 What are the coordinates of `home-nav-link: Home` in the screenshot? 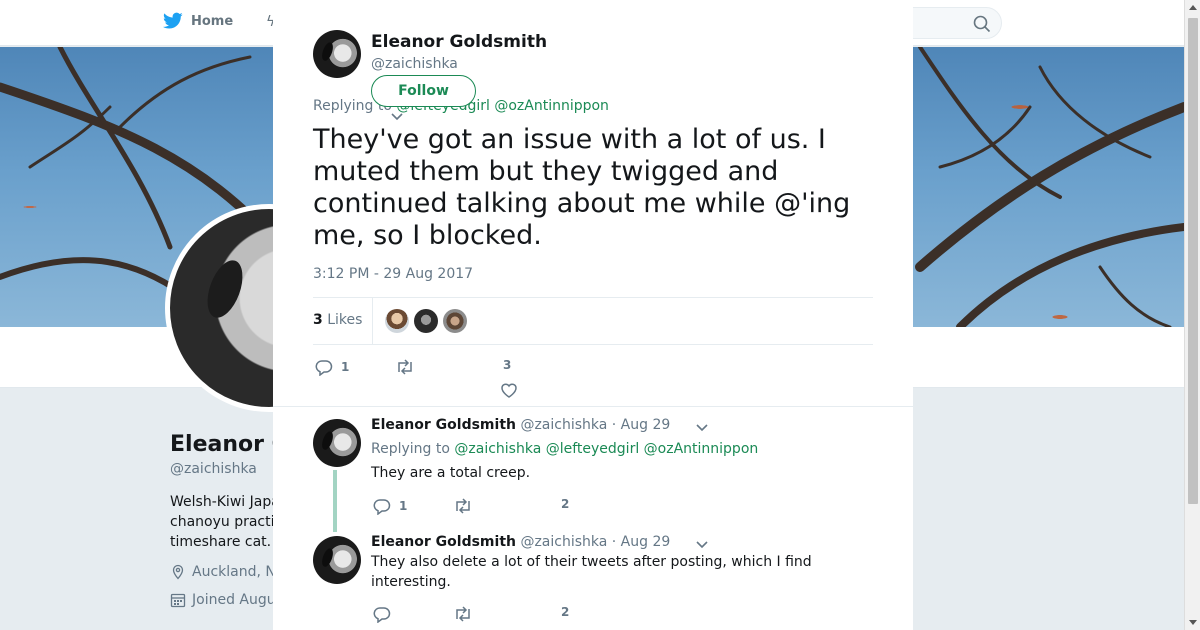 It's located at (198, 21).